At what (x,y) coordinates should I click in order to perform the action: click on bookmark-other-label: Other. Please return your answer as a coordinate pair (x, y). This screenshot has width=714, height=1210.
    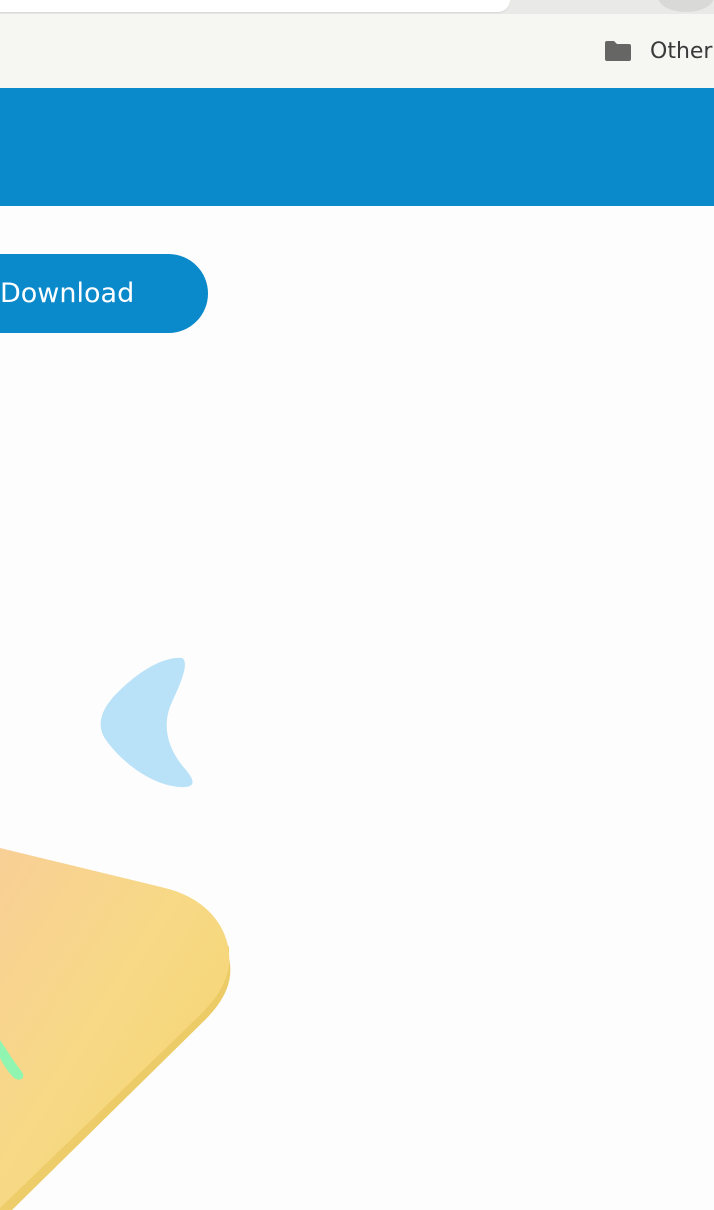
    Looking at the image, I should click on (681, 51).